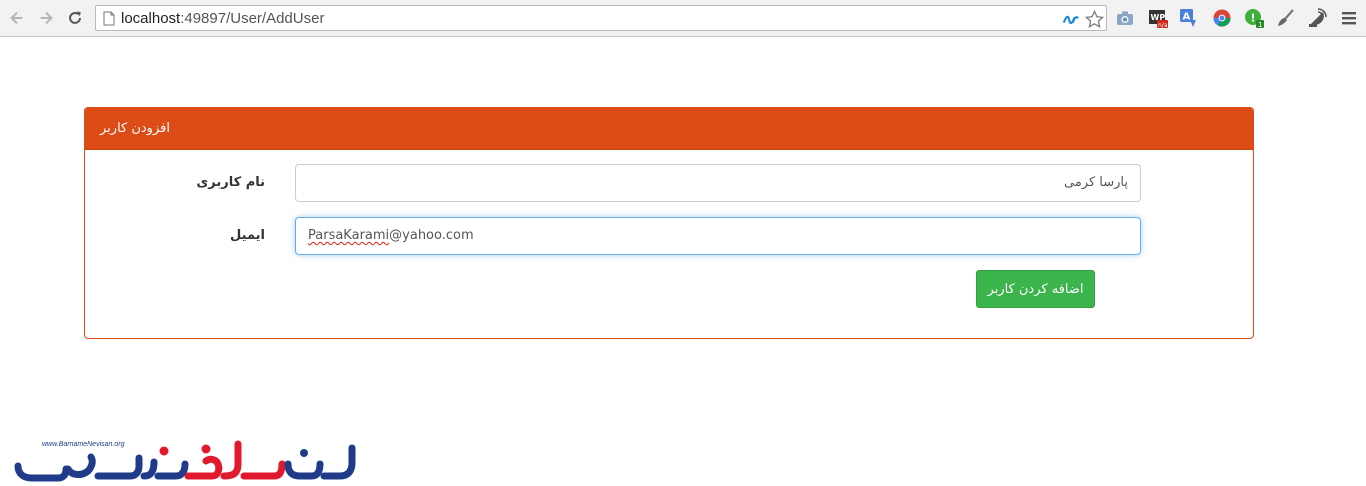 This screenshot has width=1366, height=486. I want to click on panel-heading: افزودن کاربر, so click(669, 129).